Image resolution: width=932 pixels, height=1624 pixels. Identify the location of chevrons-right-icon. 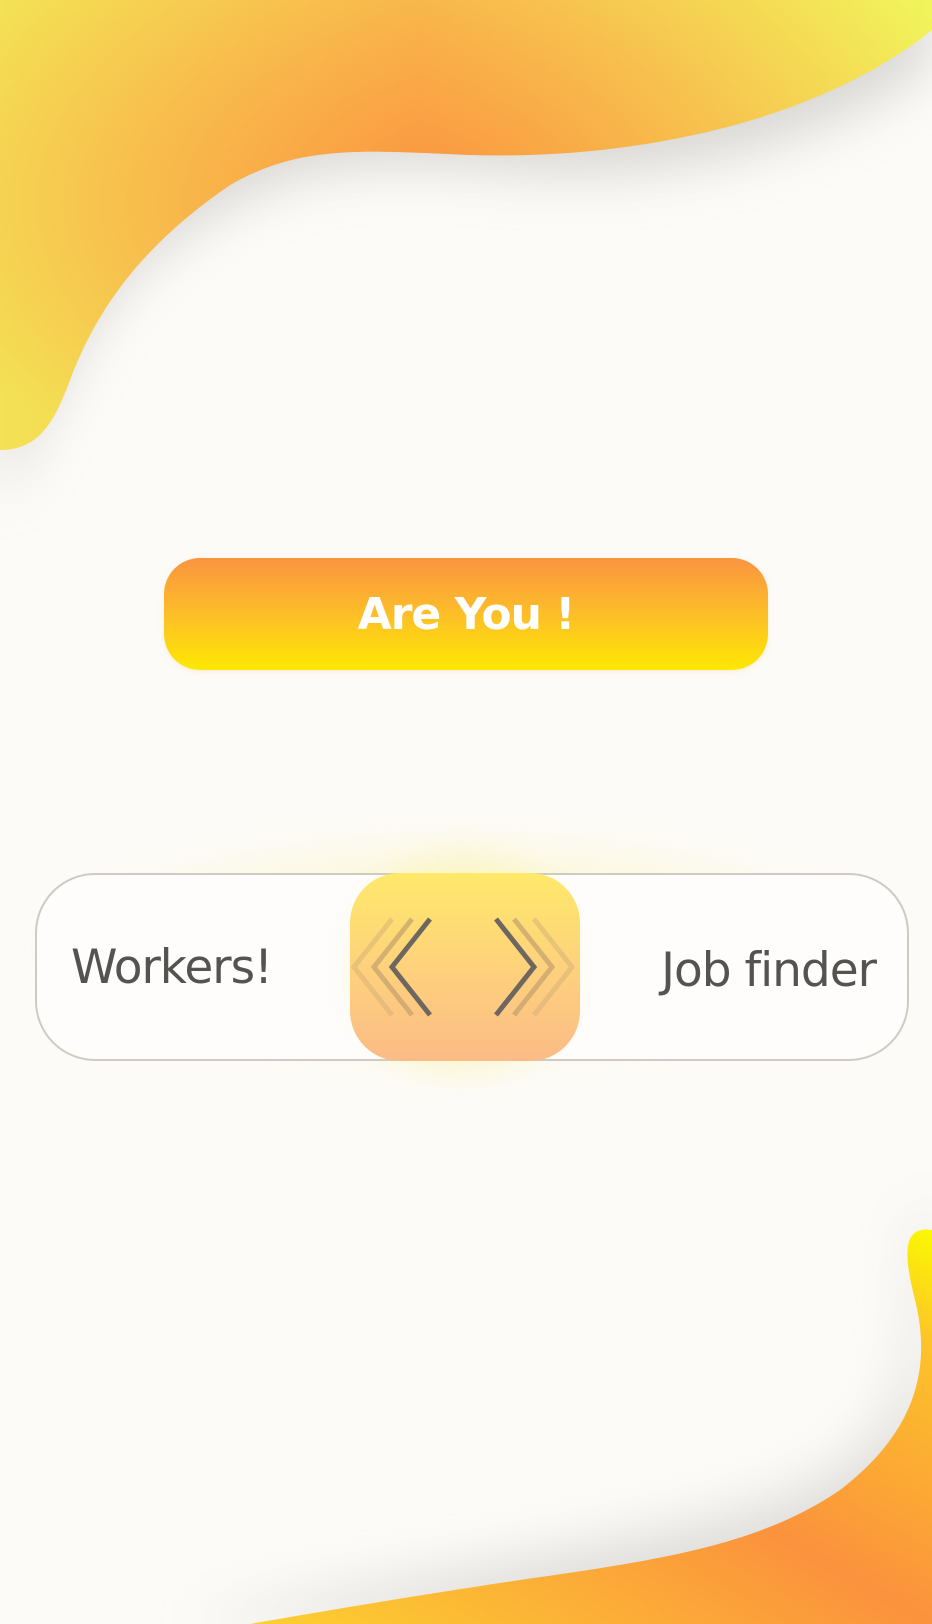
(535, 967).